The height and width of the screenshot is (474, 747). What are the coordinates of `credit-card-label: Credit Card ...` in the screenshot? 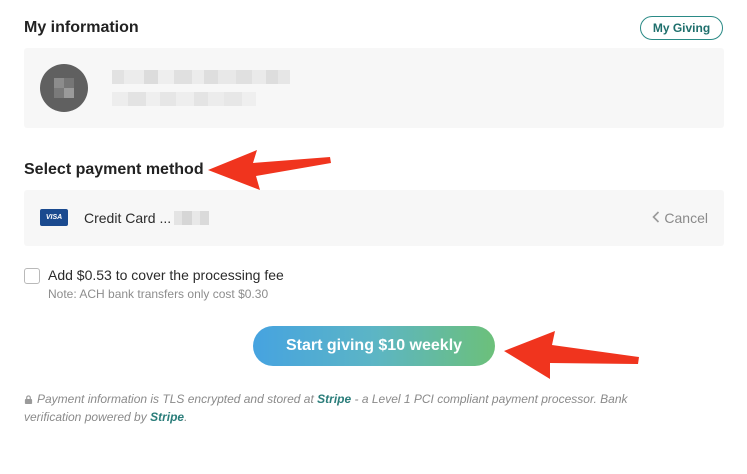 It's located at (128, 218).